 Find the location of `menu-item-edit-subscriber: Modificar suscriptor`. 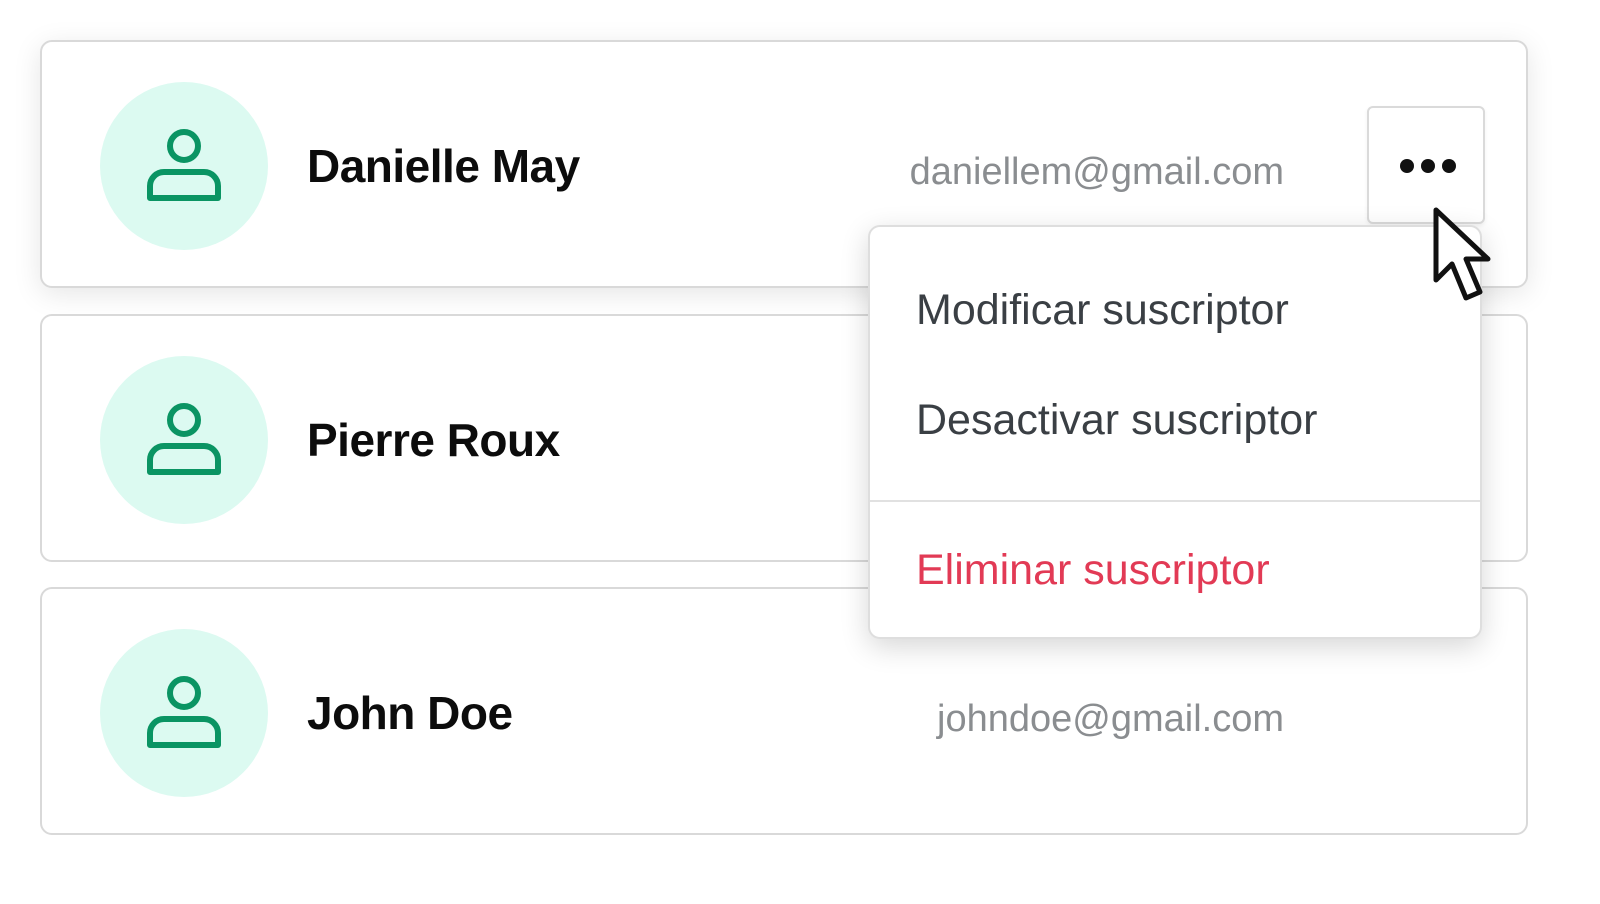

menu-item-edit-subscriber: Modificar suscriptor is located at coordinates (1102, 310).